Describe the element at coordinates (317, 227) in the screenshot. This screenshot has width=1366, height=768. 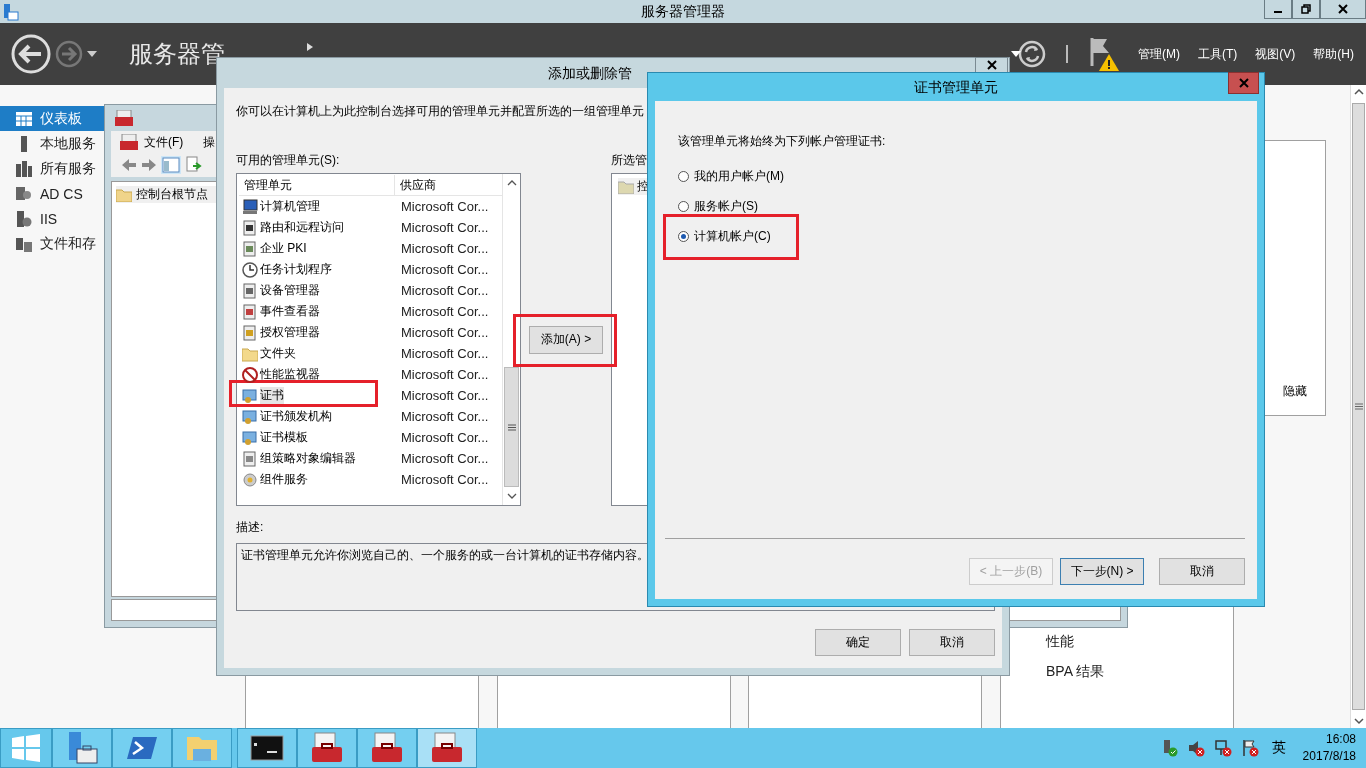
I see `list-cell: 路由和远程访问` at that location.